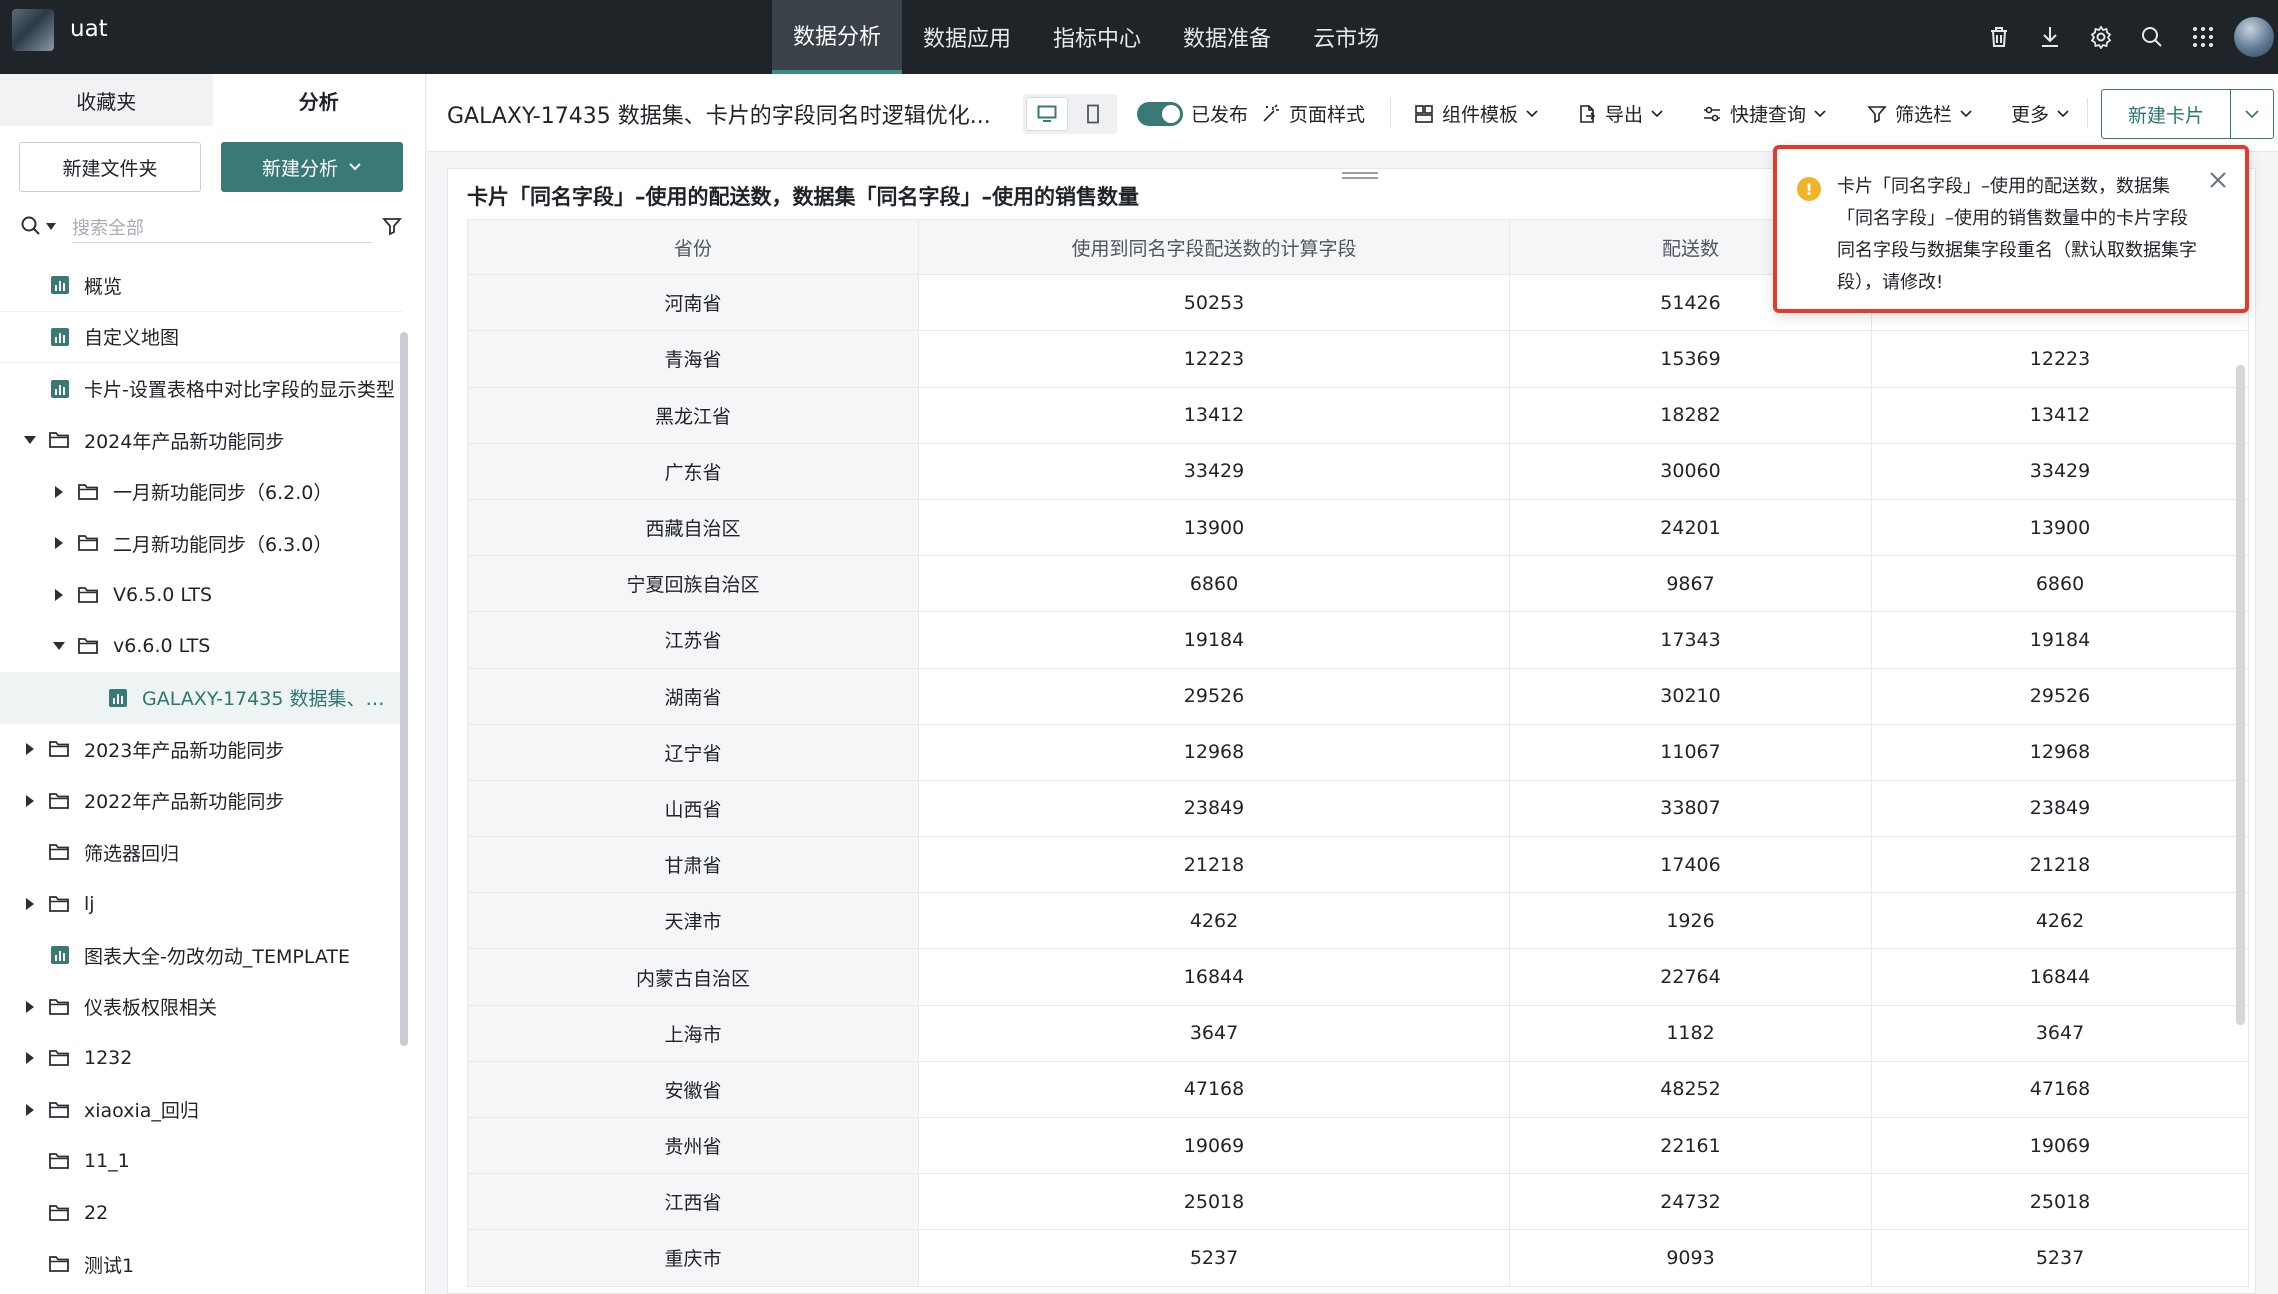 Image resolution: width=2278 pixels, height=1294 pixels. Describe the element at coordinates (693, 1146) in the screenshot. I see `table-cell: 贵州省` at that location.